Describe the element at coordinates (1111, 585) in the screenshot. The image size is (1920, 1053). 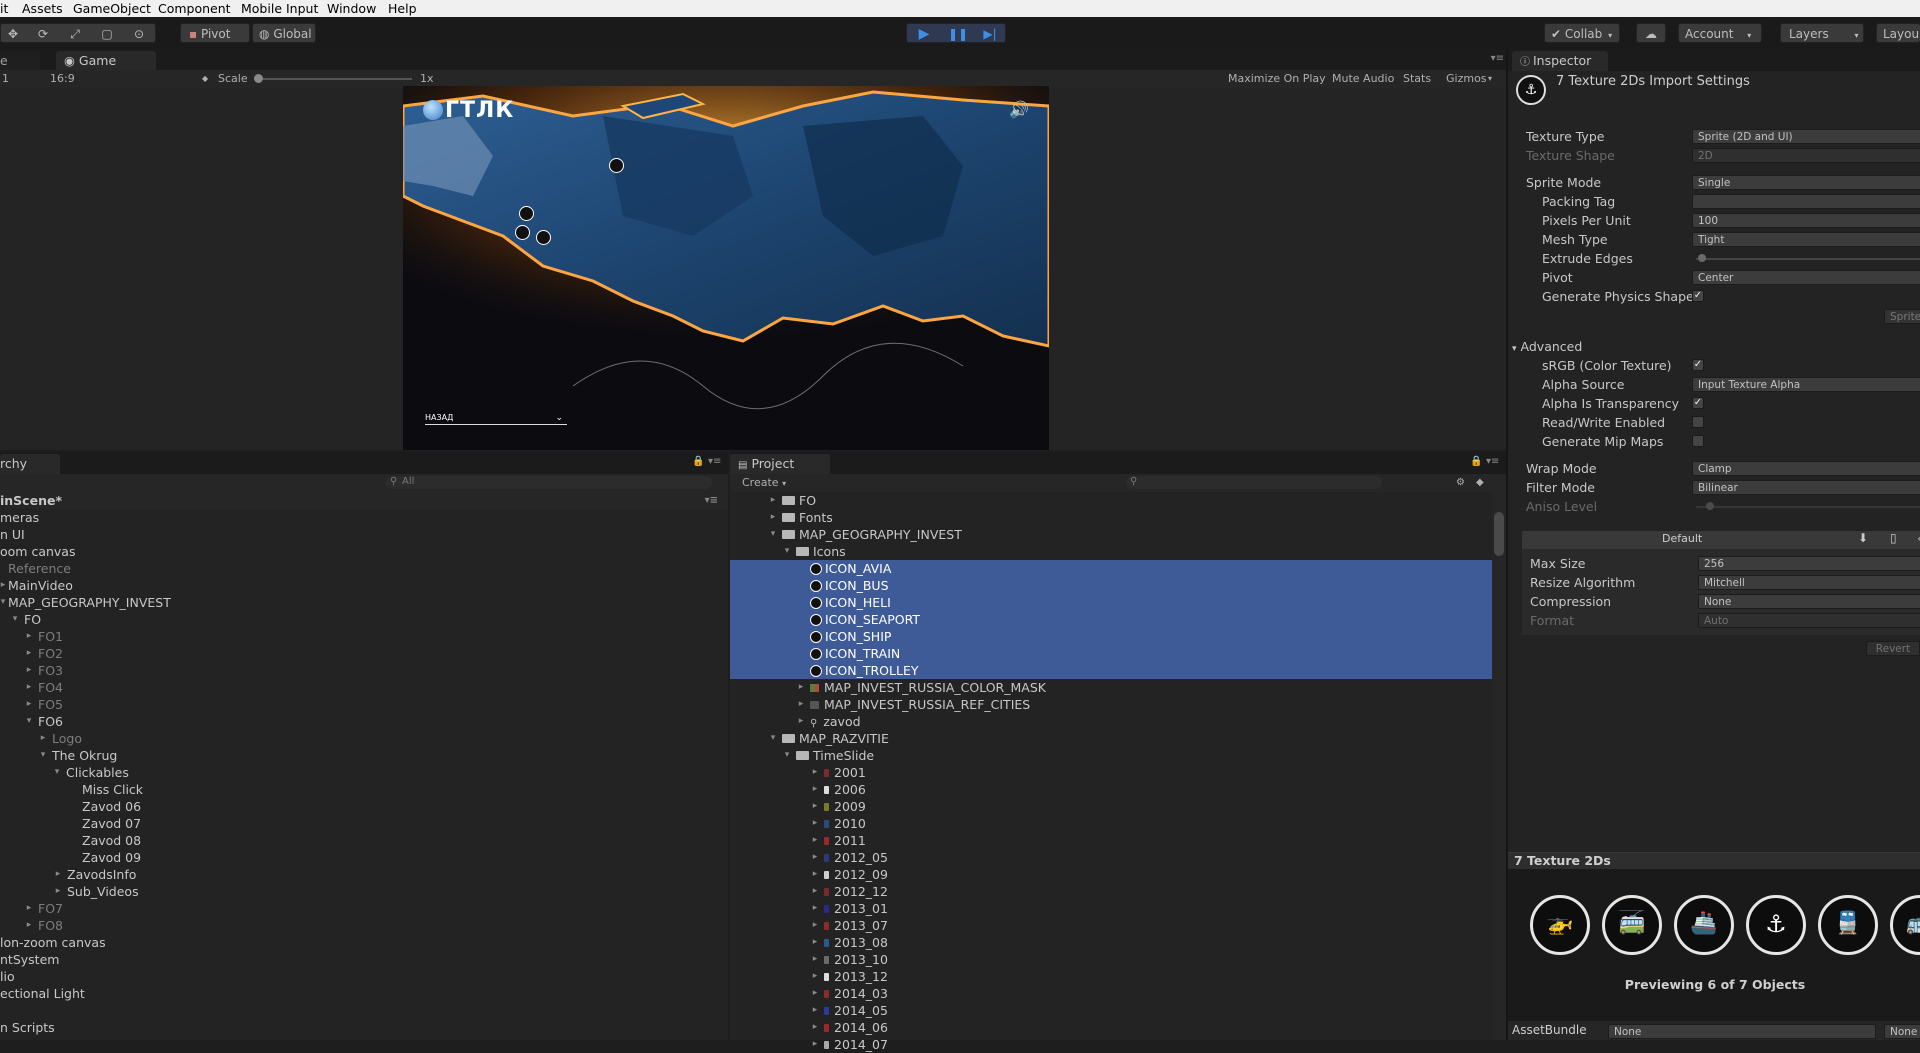
I see `project-asset-row: ▸ICON_BUS` at that location.